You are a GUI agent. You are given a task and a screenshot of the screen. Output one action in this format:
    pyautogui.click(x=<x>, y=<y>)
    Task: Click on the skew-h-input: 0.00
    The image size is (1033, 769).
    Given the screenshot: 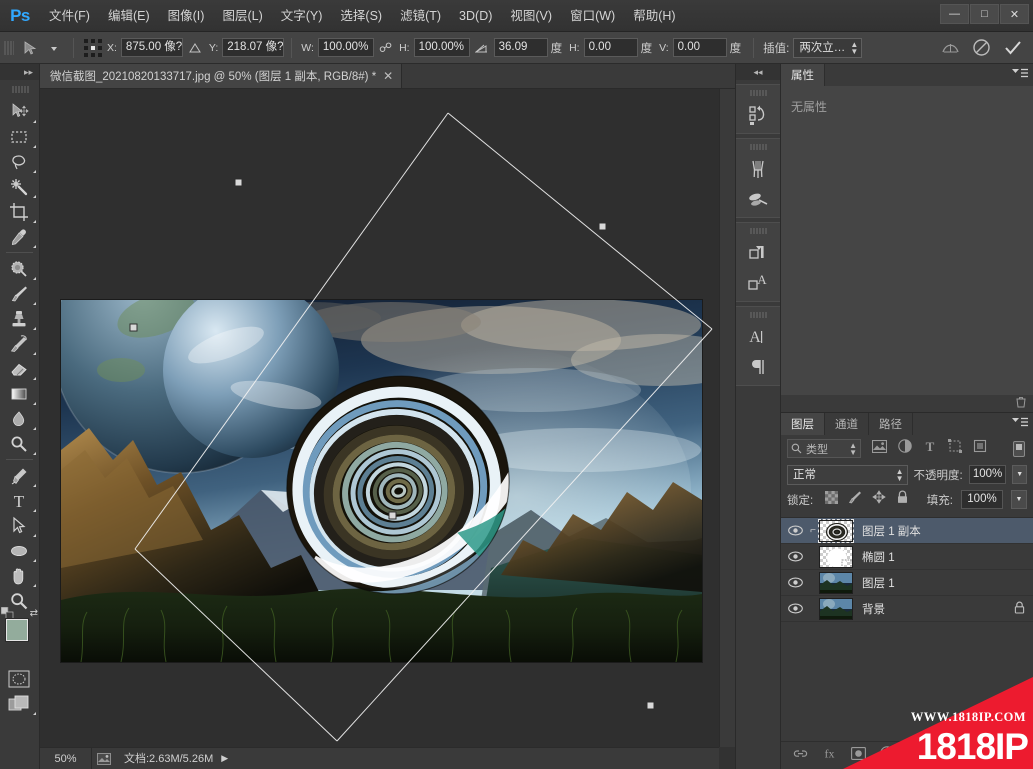 What is the action you would take?
    pyautogui.click(x=610, y=47)
    